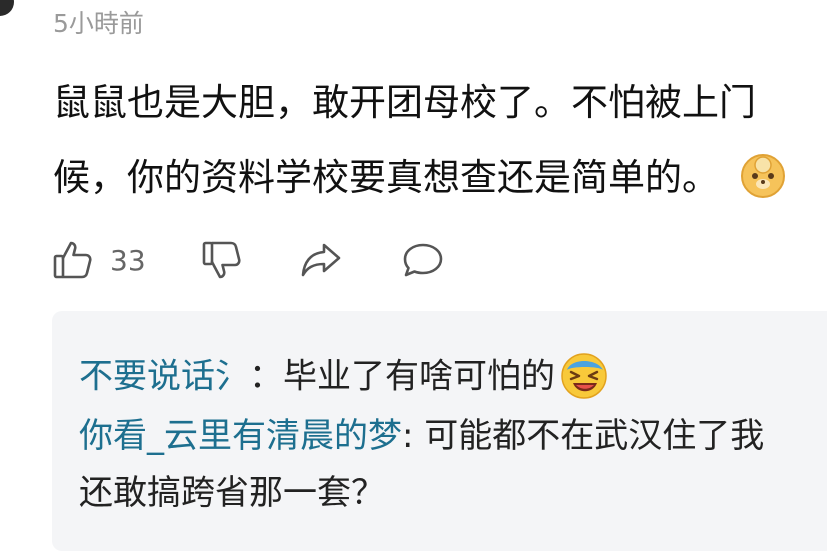 This screenshot has width=827, height=551. What do you see at coordinates (594, 436) in the screenshot?
I see `reply-text: 可能都不在武汉住了我` at bounding box center [594, 436].